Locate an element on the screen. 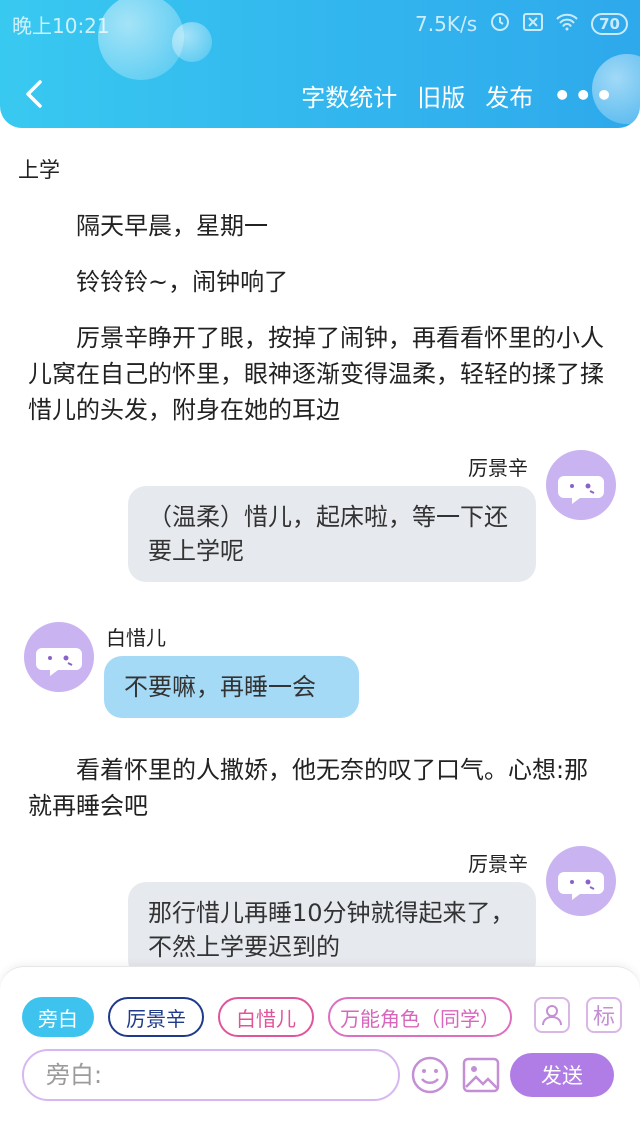 The height and width of the screenshot is (1138, 640). narration-paragraph: 铃铃铃~，闹钟响了 is located at coordinates (182, 282).